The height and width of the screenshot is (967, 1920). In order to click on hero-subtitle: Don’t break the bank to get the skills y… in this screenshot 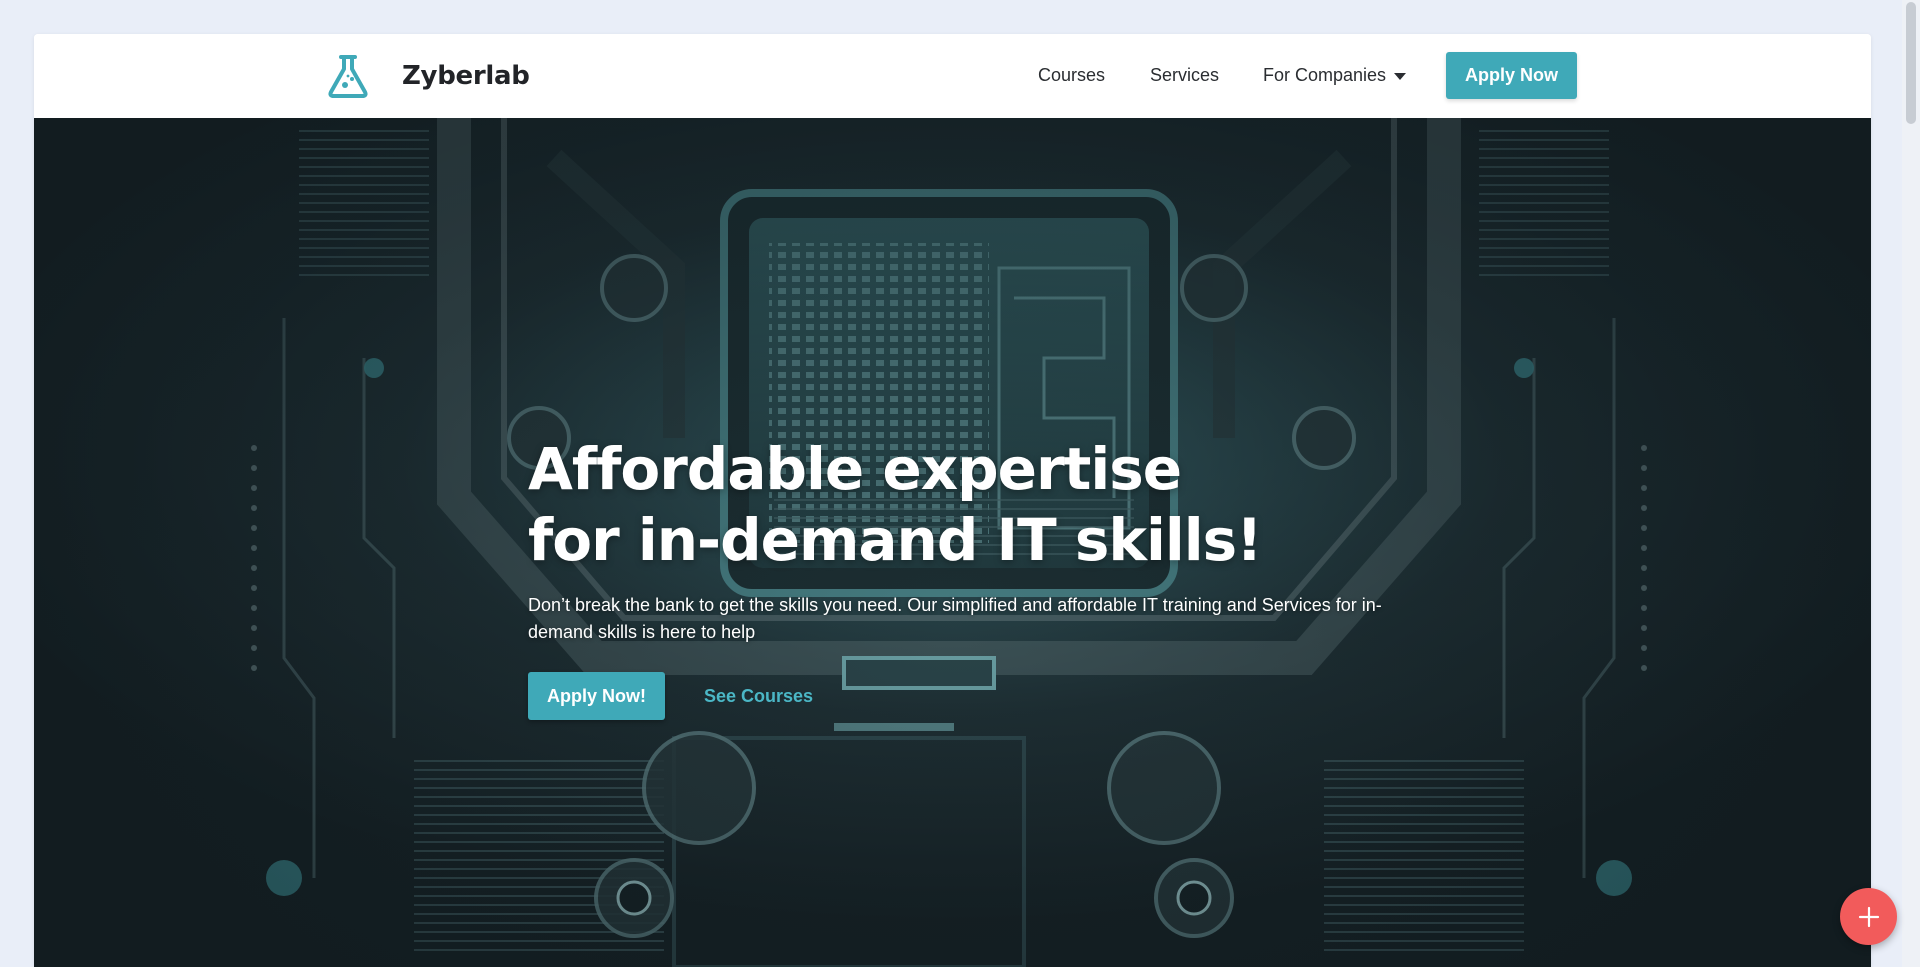, I will do `click(955, 618)`.